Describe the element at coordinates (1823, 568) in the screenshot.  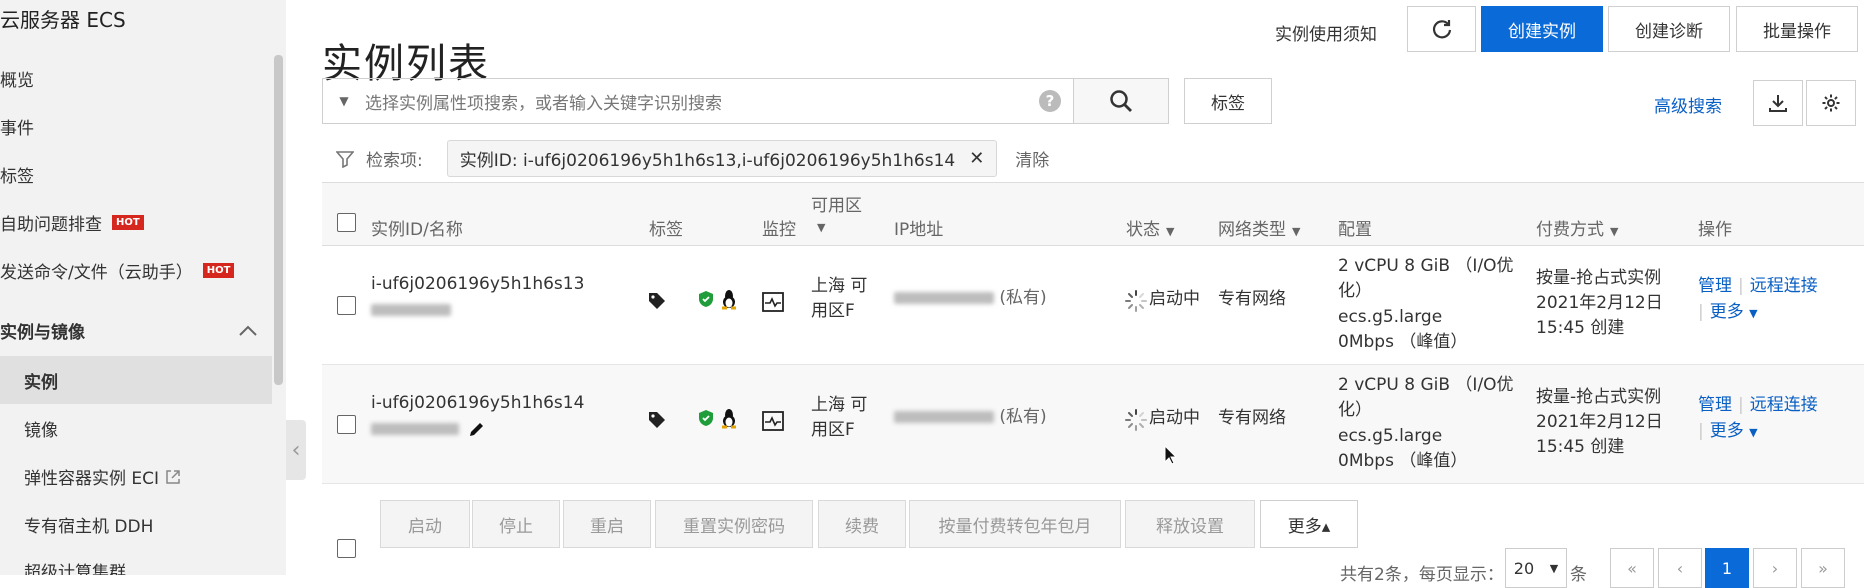
I see `last-page-button: »` at that location.